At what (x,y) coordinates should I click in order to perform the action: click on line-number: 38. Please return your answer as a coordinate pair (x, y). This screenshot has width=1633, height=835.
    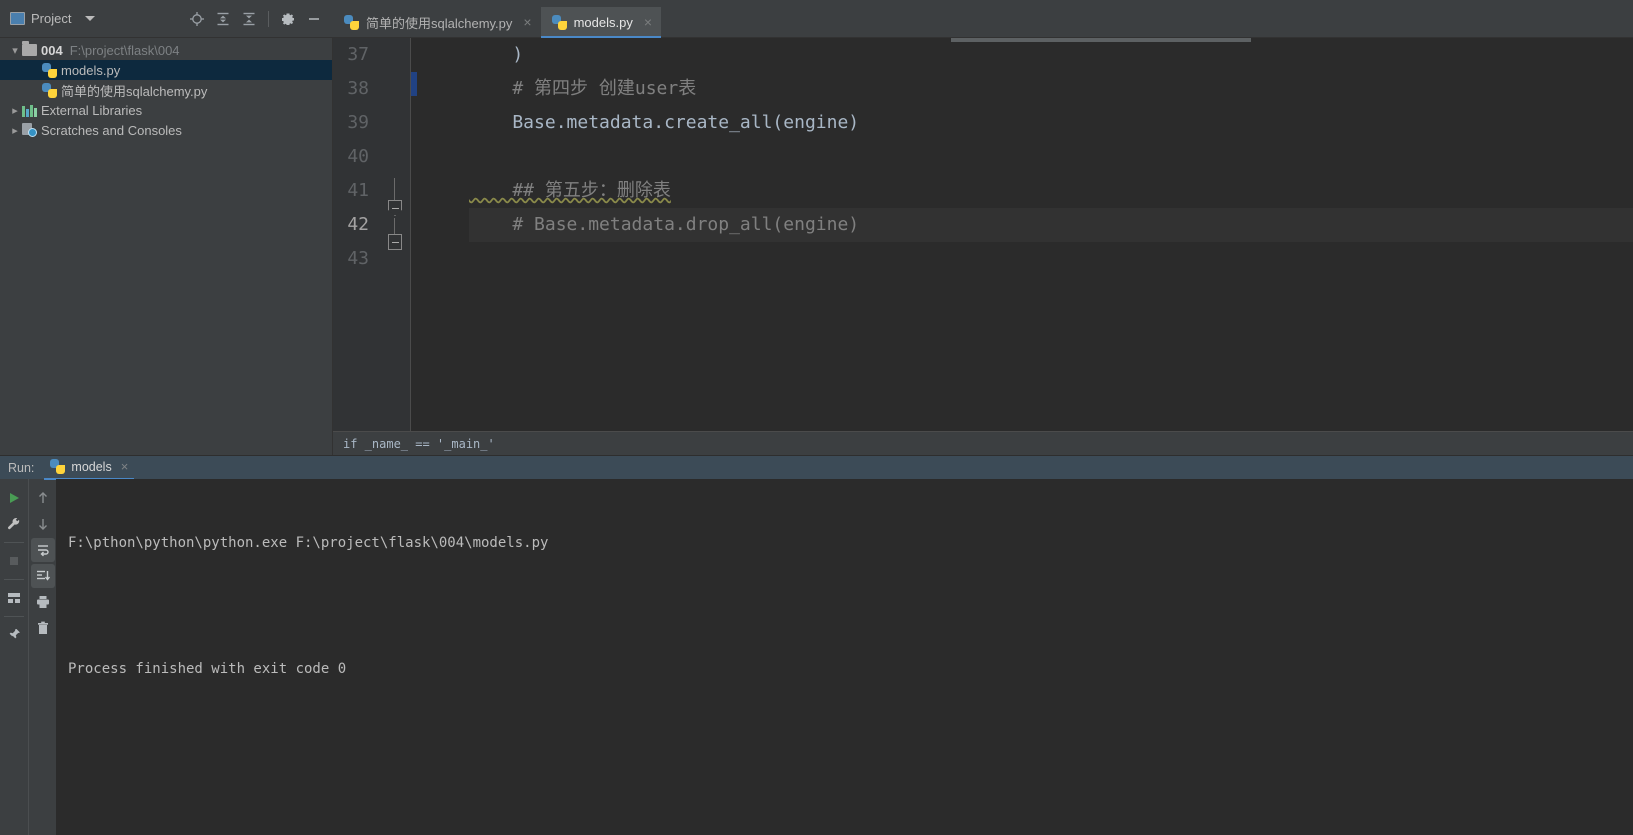
    Looking at the image, I should click on (358, 88).